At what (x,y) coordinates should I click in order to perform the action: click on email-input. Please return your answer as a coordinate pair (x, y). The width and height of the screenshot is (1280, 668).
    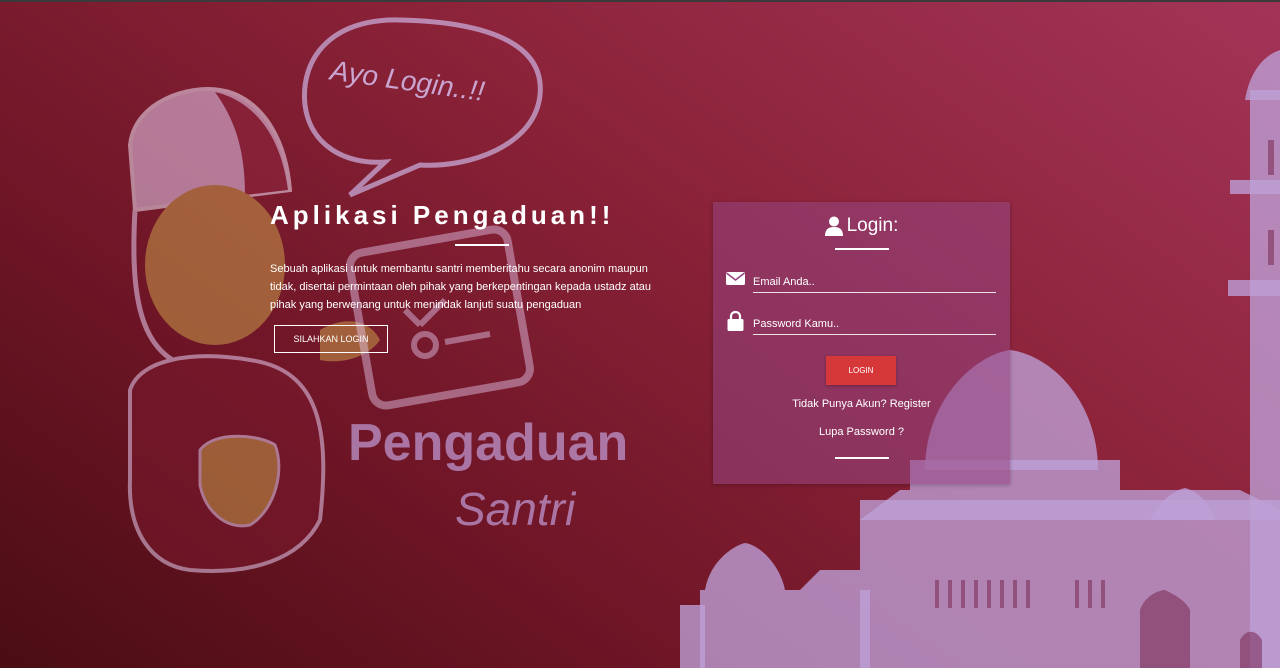
    Looking at the image, I should click on (874, 282).